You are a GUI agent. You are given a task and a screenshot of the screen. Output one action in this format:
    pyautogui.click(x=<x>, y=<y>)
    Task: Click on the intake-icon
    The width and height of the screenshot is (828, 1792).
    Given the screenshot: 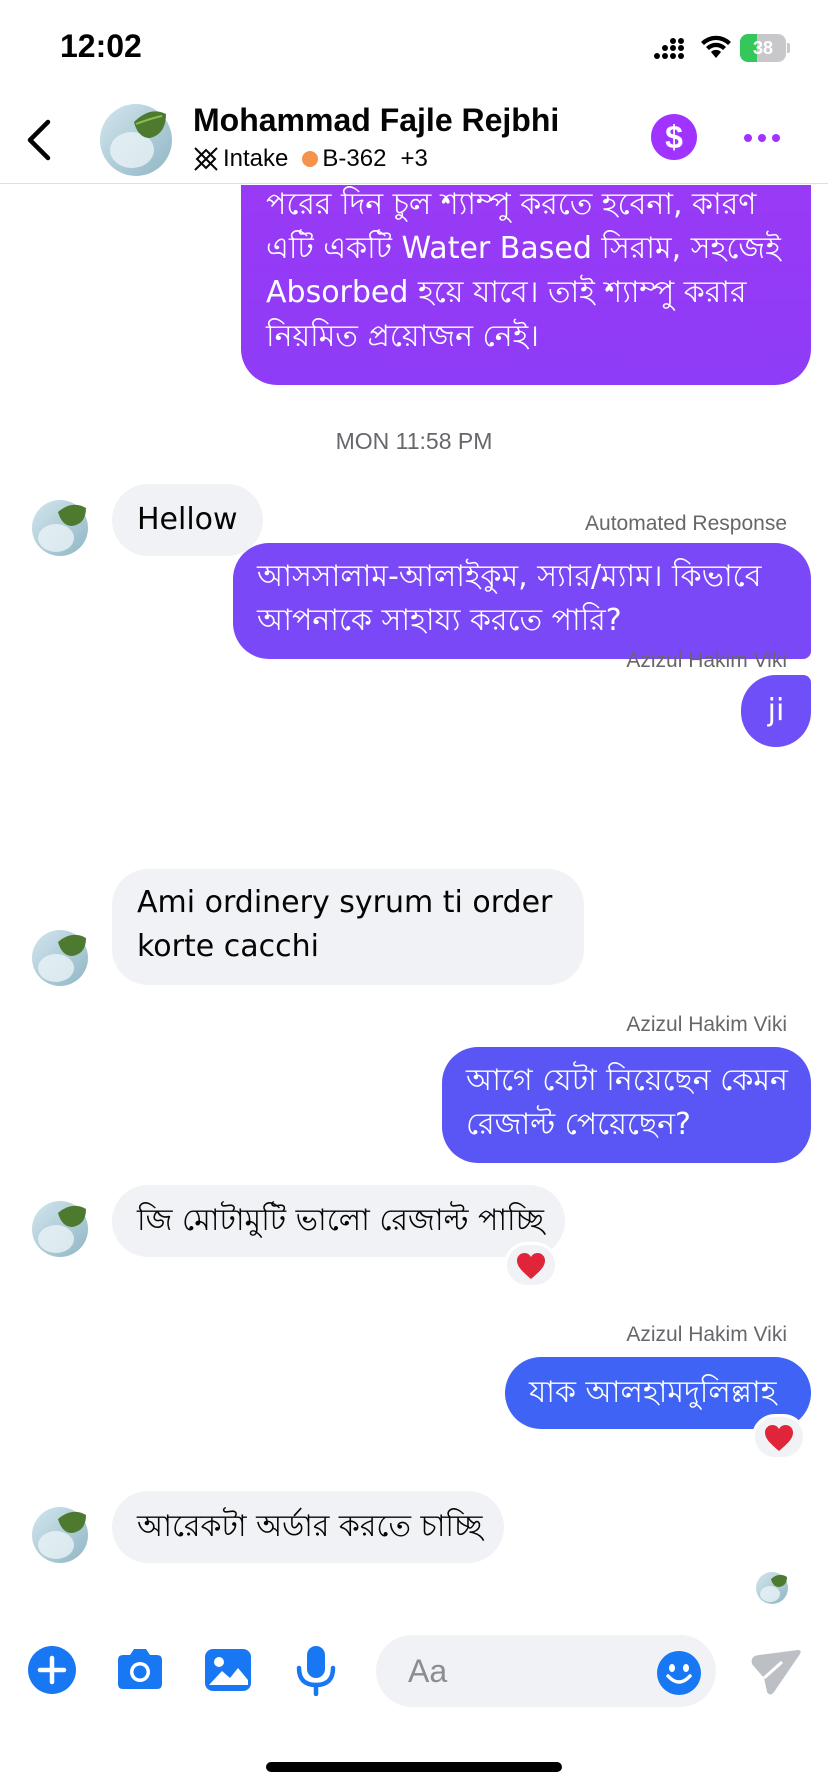 What is the action you would take?
    pyautogui.click(x=206, y=159)
    